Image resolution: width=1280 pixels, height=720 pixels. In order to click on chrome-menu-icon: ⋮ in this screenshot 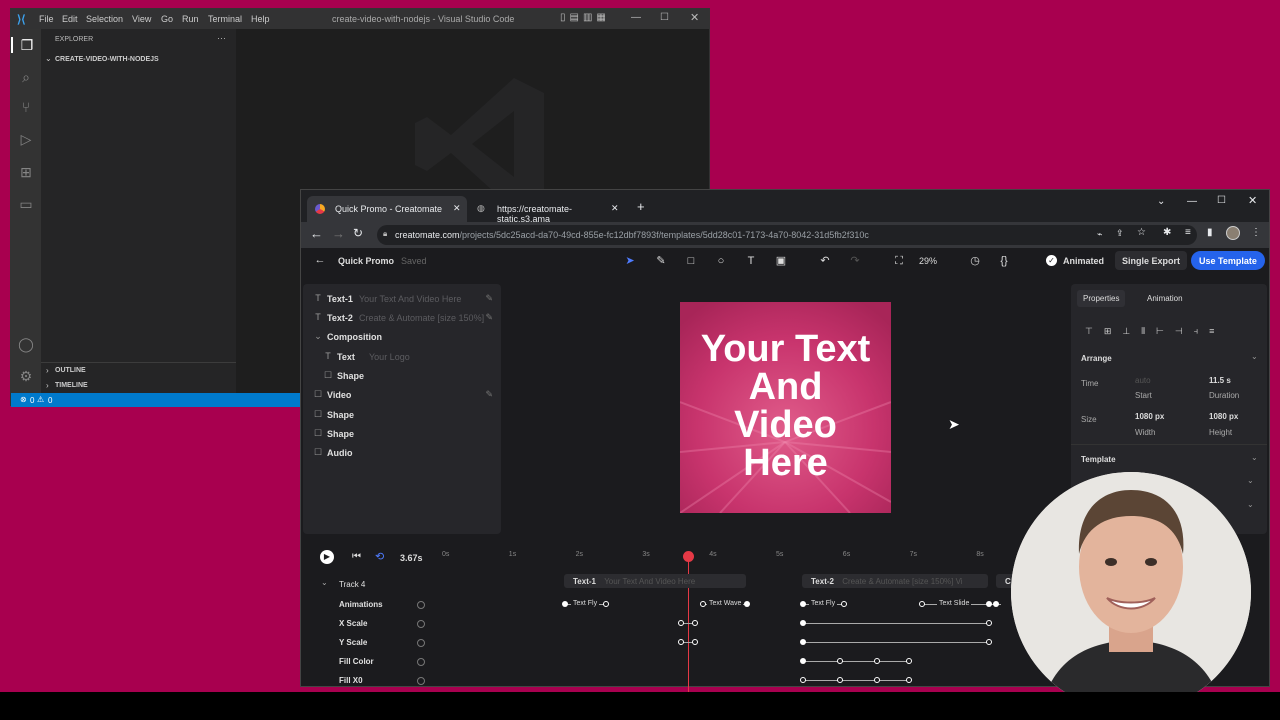, I will do `click(1256, 232)`.